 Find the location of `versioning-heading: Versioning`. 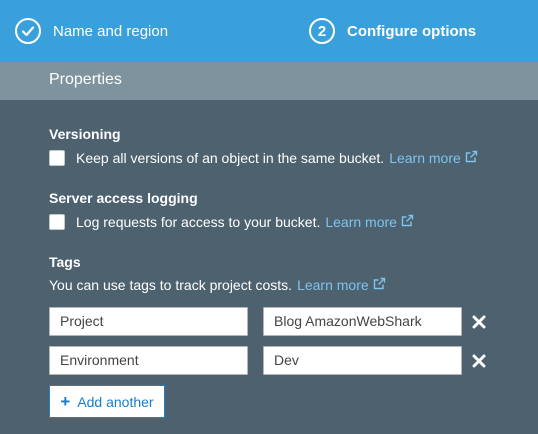

versioning-heading: Versioning is located at coordinates (85, 134).